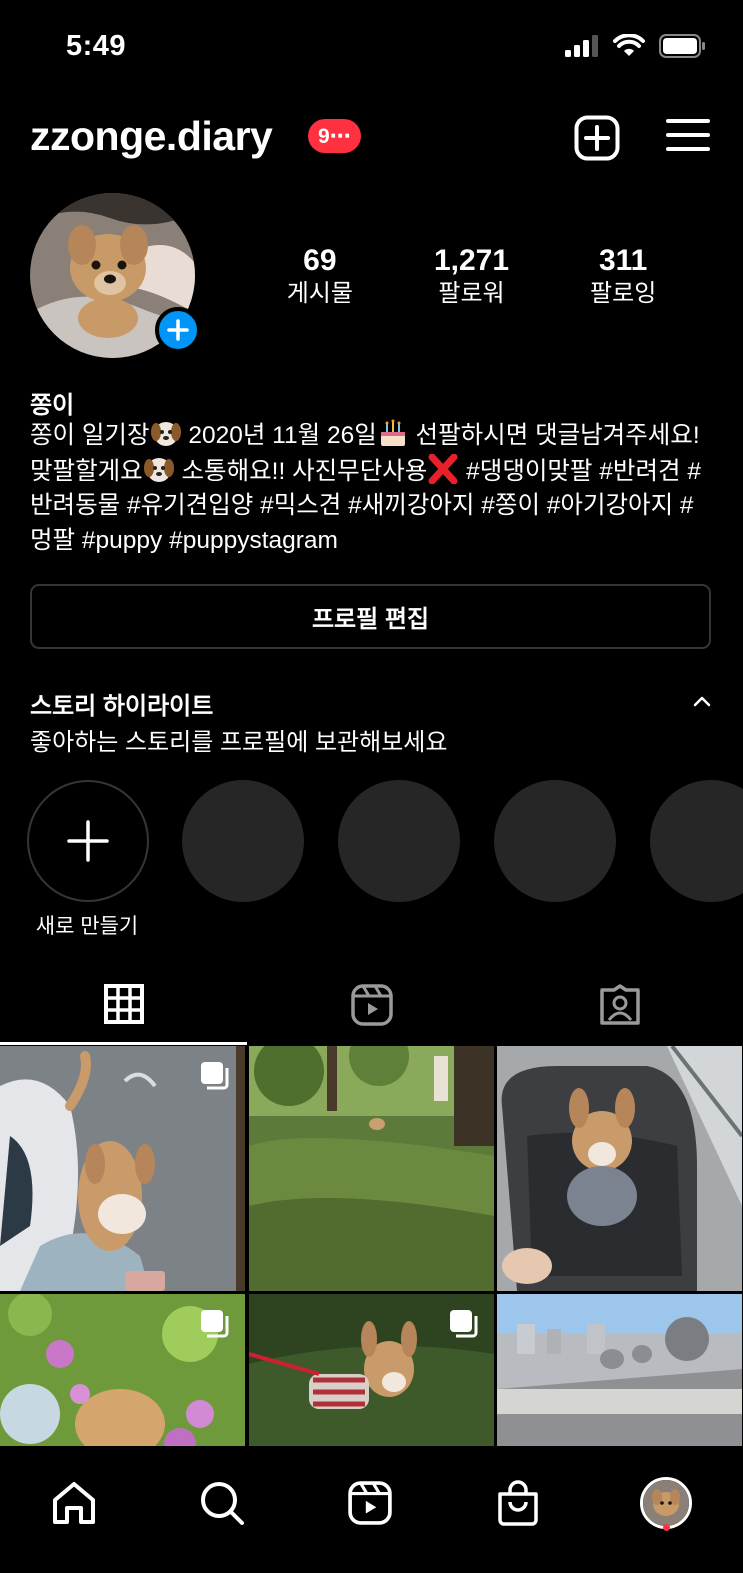 The image size is (743, 1573). Describe the element at coordinates (688, 135) in the screenshot. I see `hamburger-menu-icon` at that location.